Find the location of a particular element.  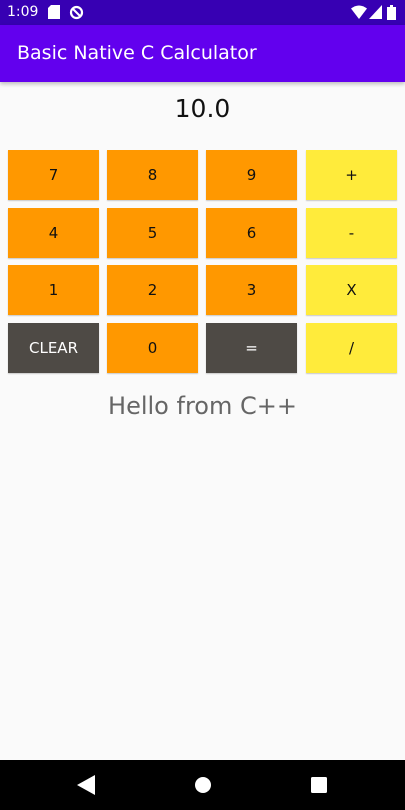

digit-2-button: 2 is located at coordinates (152, 290).